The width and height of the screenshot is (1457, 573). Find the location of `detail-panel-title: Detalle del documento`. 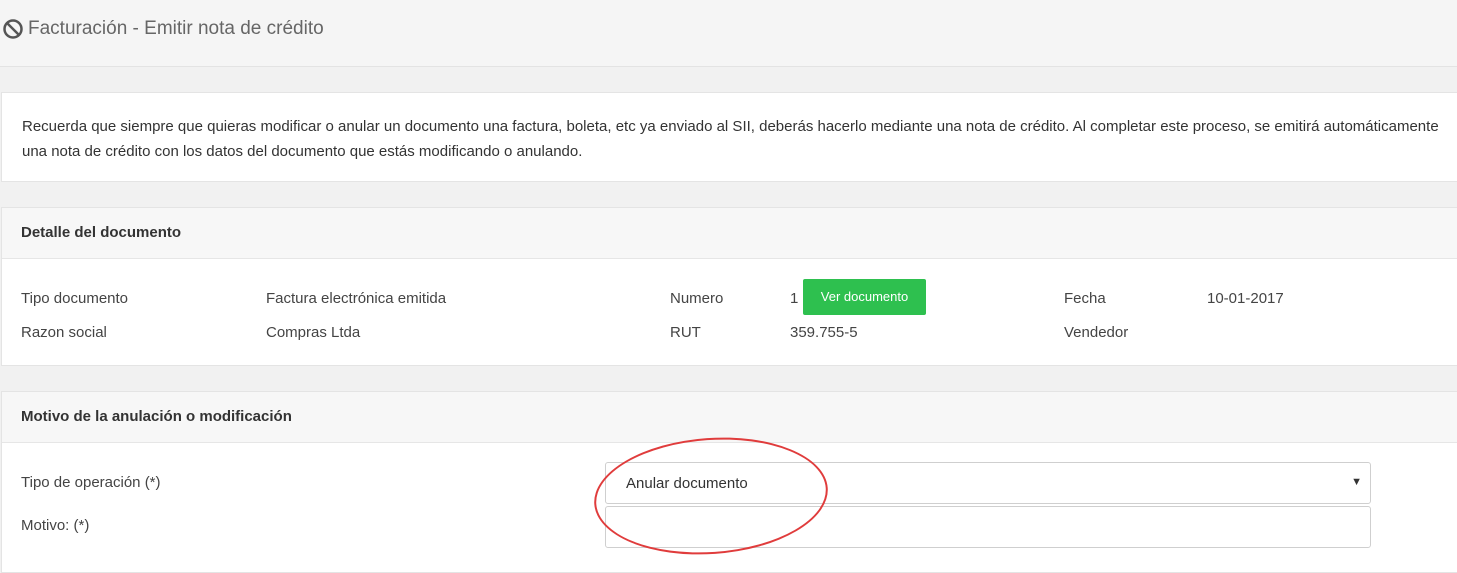

detail-panel-title: Detalle del documento is located at coordinates (101, 232).